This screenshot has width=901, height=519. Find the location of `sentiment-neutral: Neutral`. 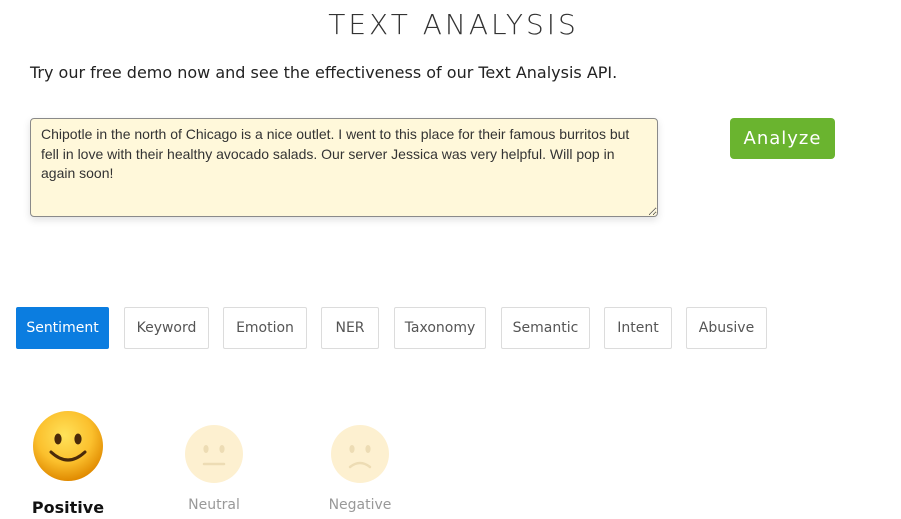

sentiment-neutral: Neutral is located at coordinates (214, 468).